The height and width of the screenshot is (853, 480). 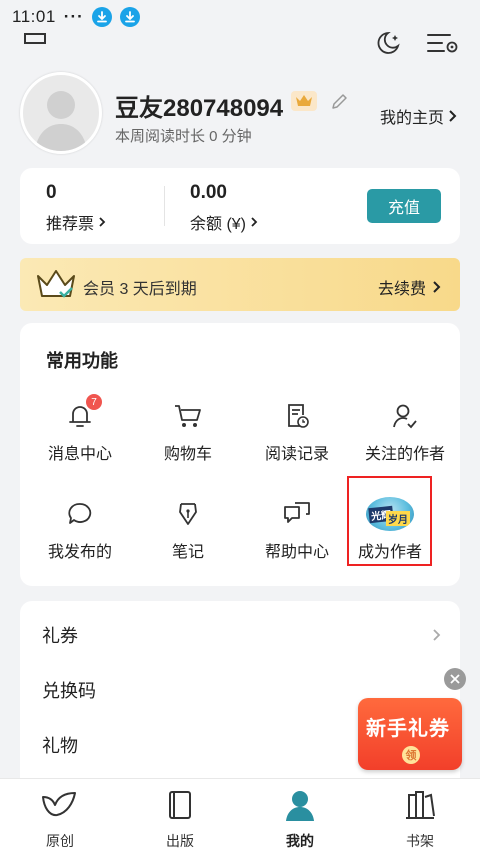 What do you see at coordinates (60, 841) in the screenshot?
I see `tab-label: 原创` at bounding box center [60, 841].